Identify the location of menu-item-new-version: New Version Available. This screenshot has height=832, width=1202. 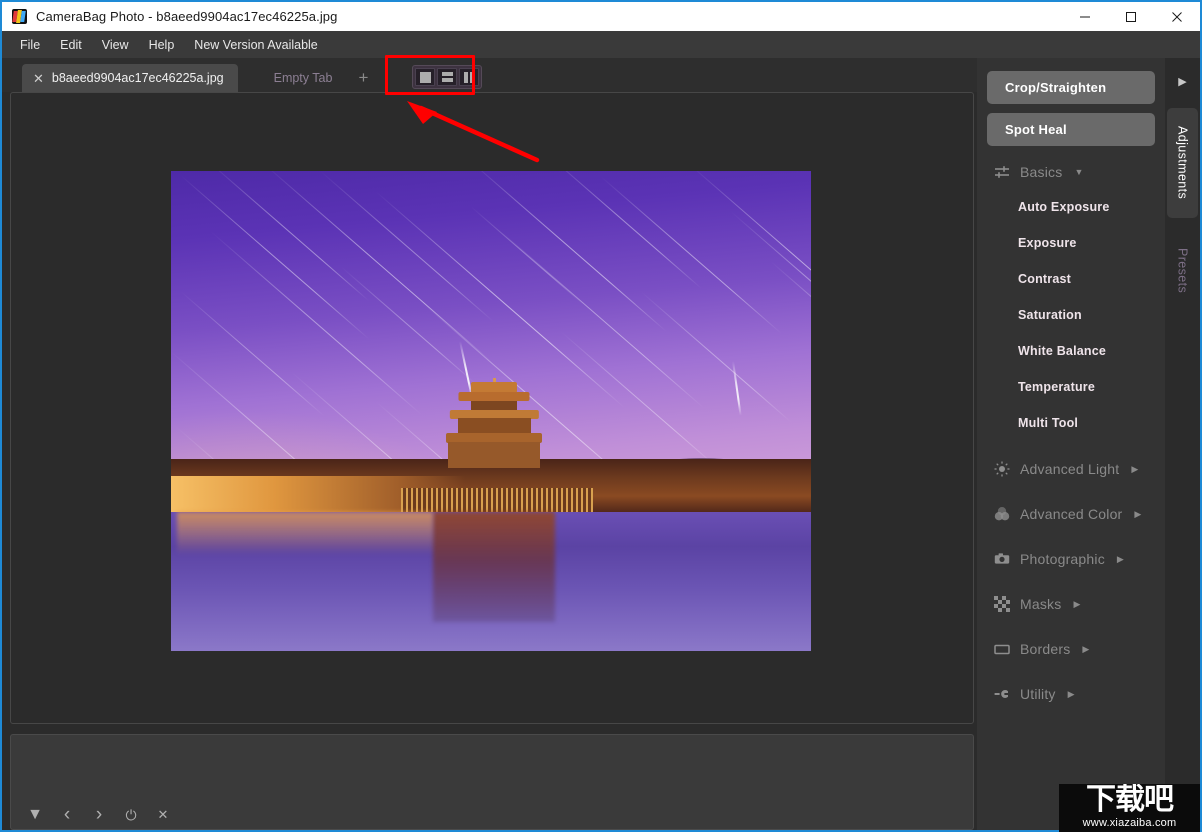
(255, 45).